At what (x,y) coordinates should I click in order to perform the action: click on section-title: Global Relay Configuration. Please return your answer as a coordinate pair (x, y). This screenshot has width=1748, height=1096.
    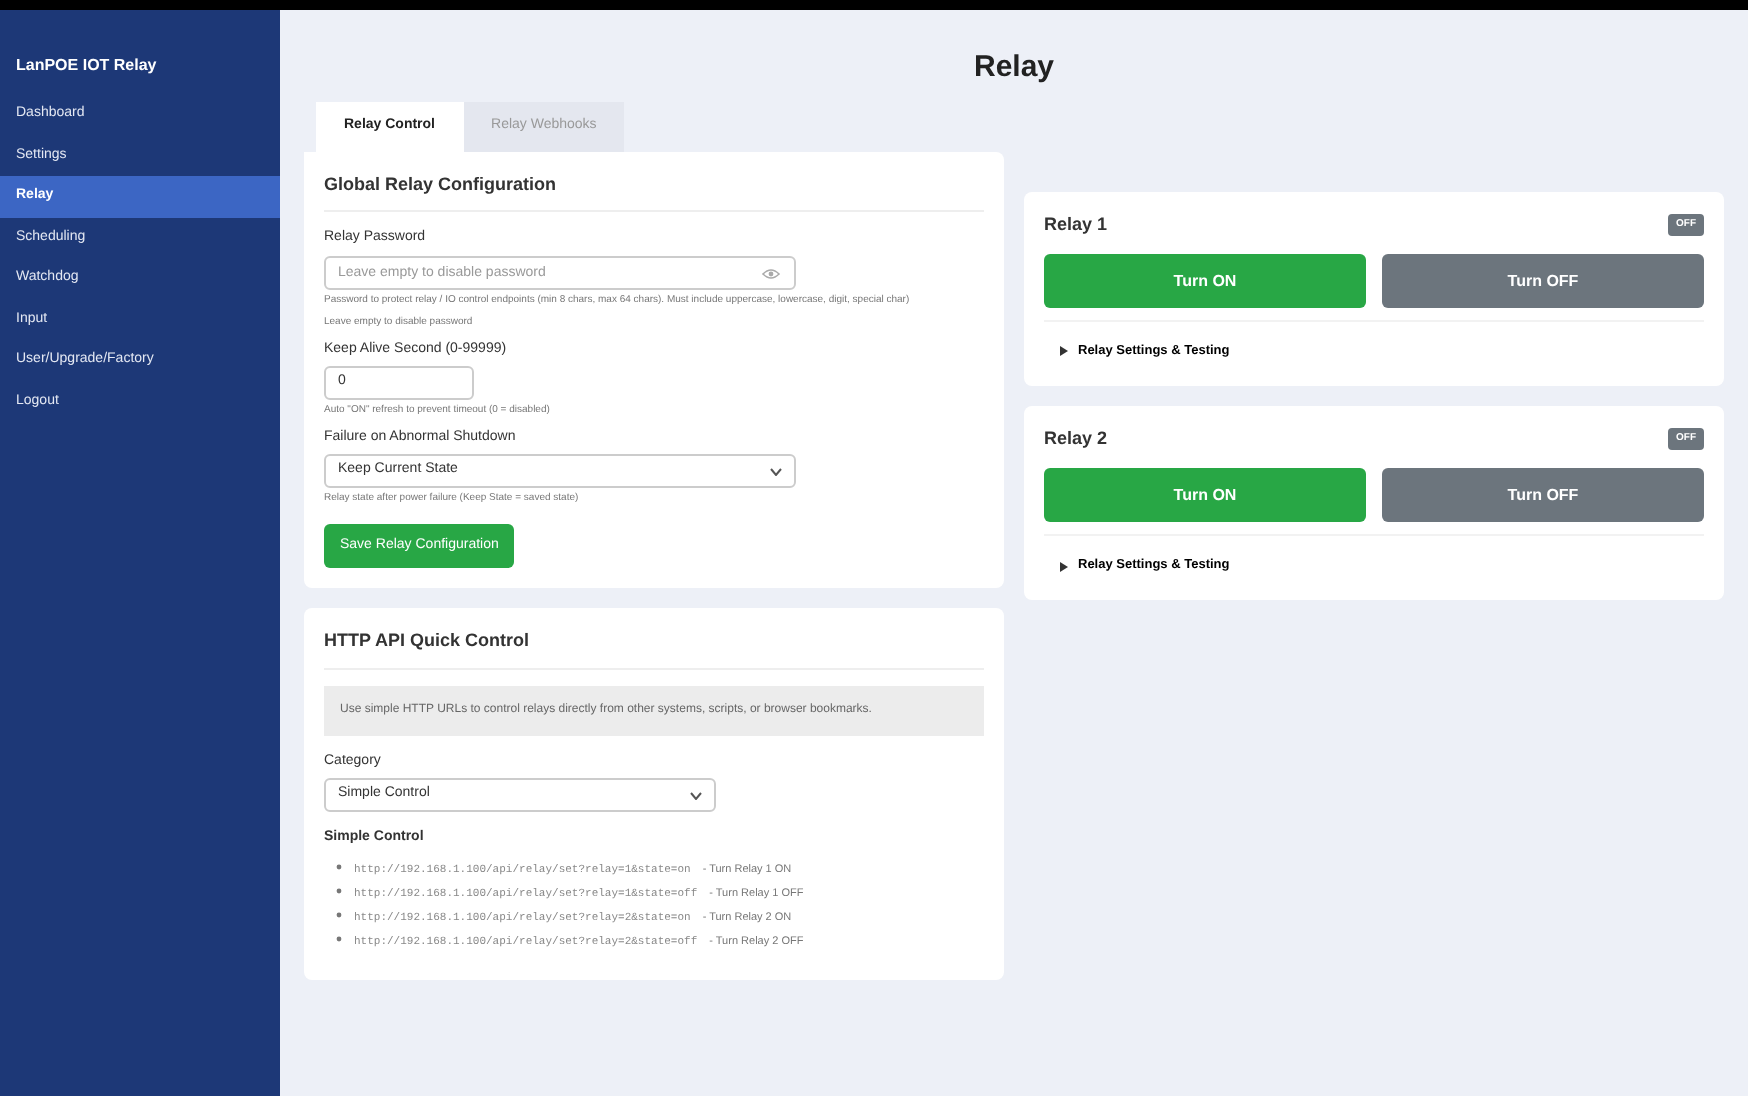
    Looking at the image, I should click on (654, 191).